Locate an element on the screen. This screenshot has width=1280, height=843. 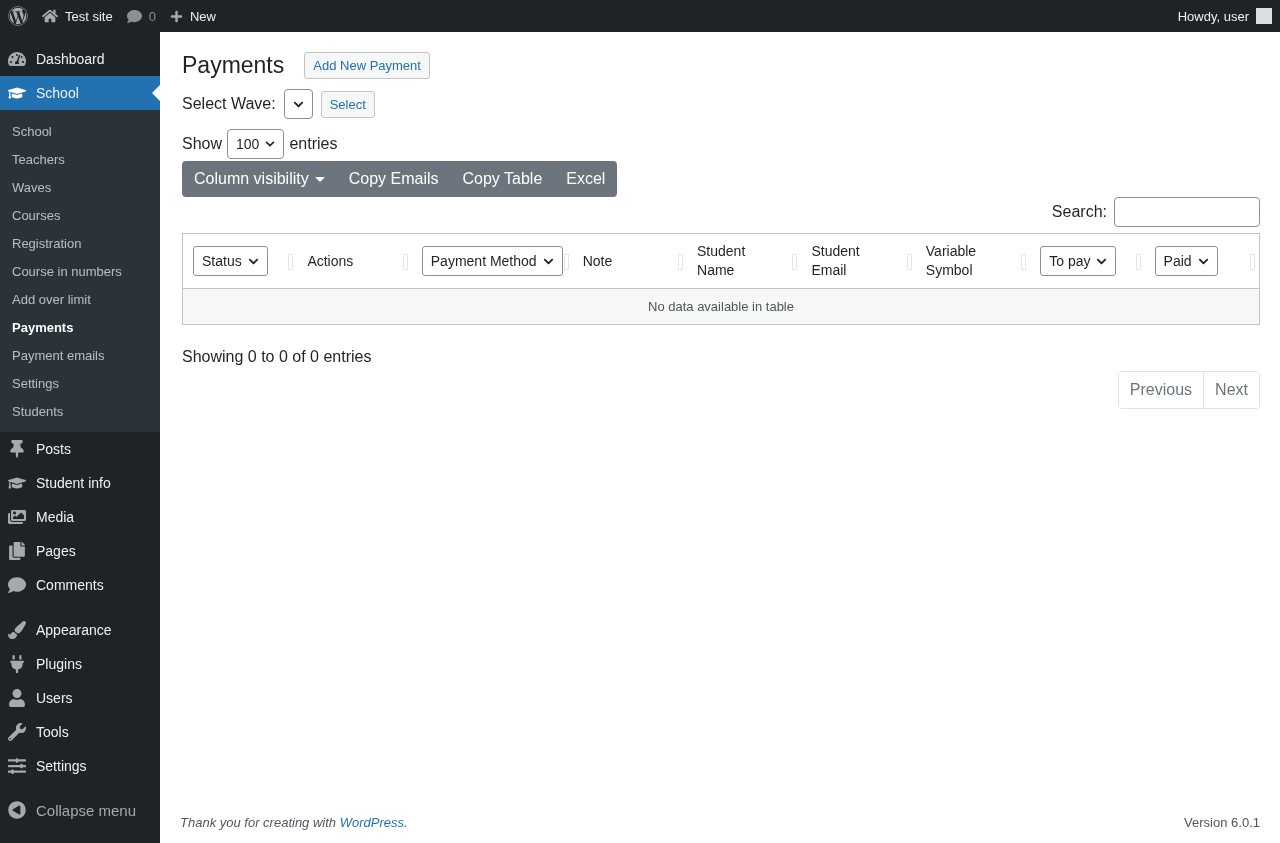
collapse-menu-button: Collapse menu is located at coordinates (80, 810).